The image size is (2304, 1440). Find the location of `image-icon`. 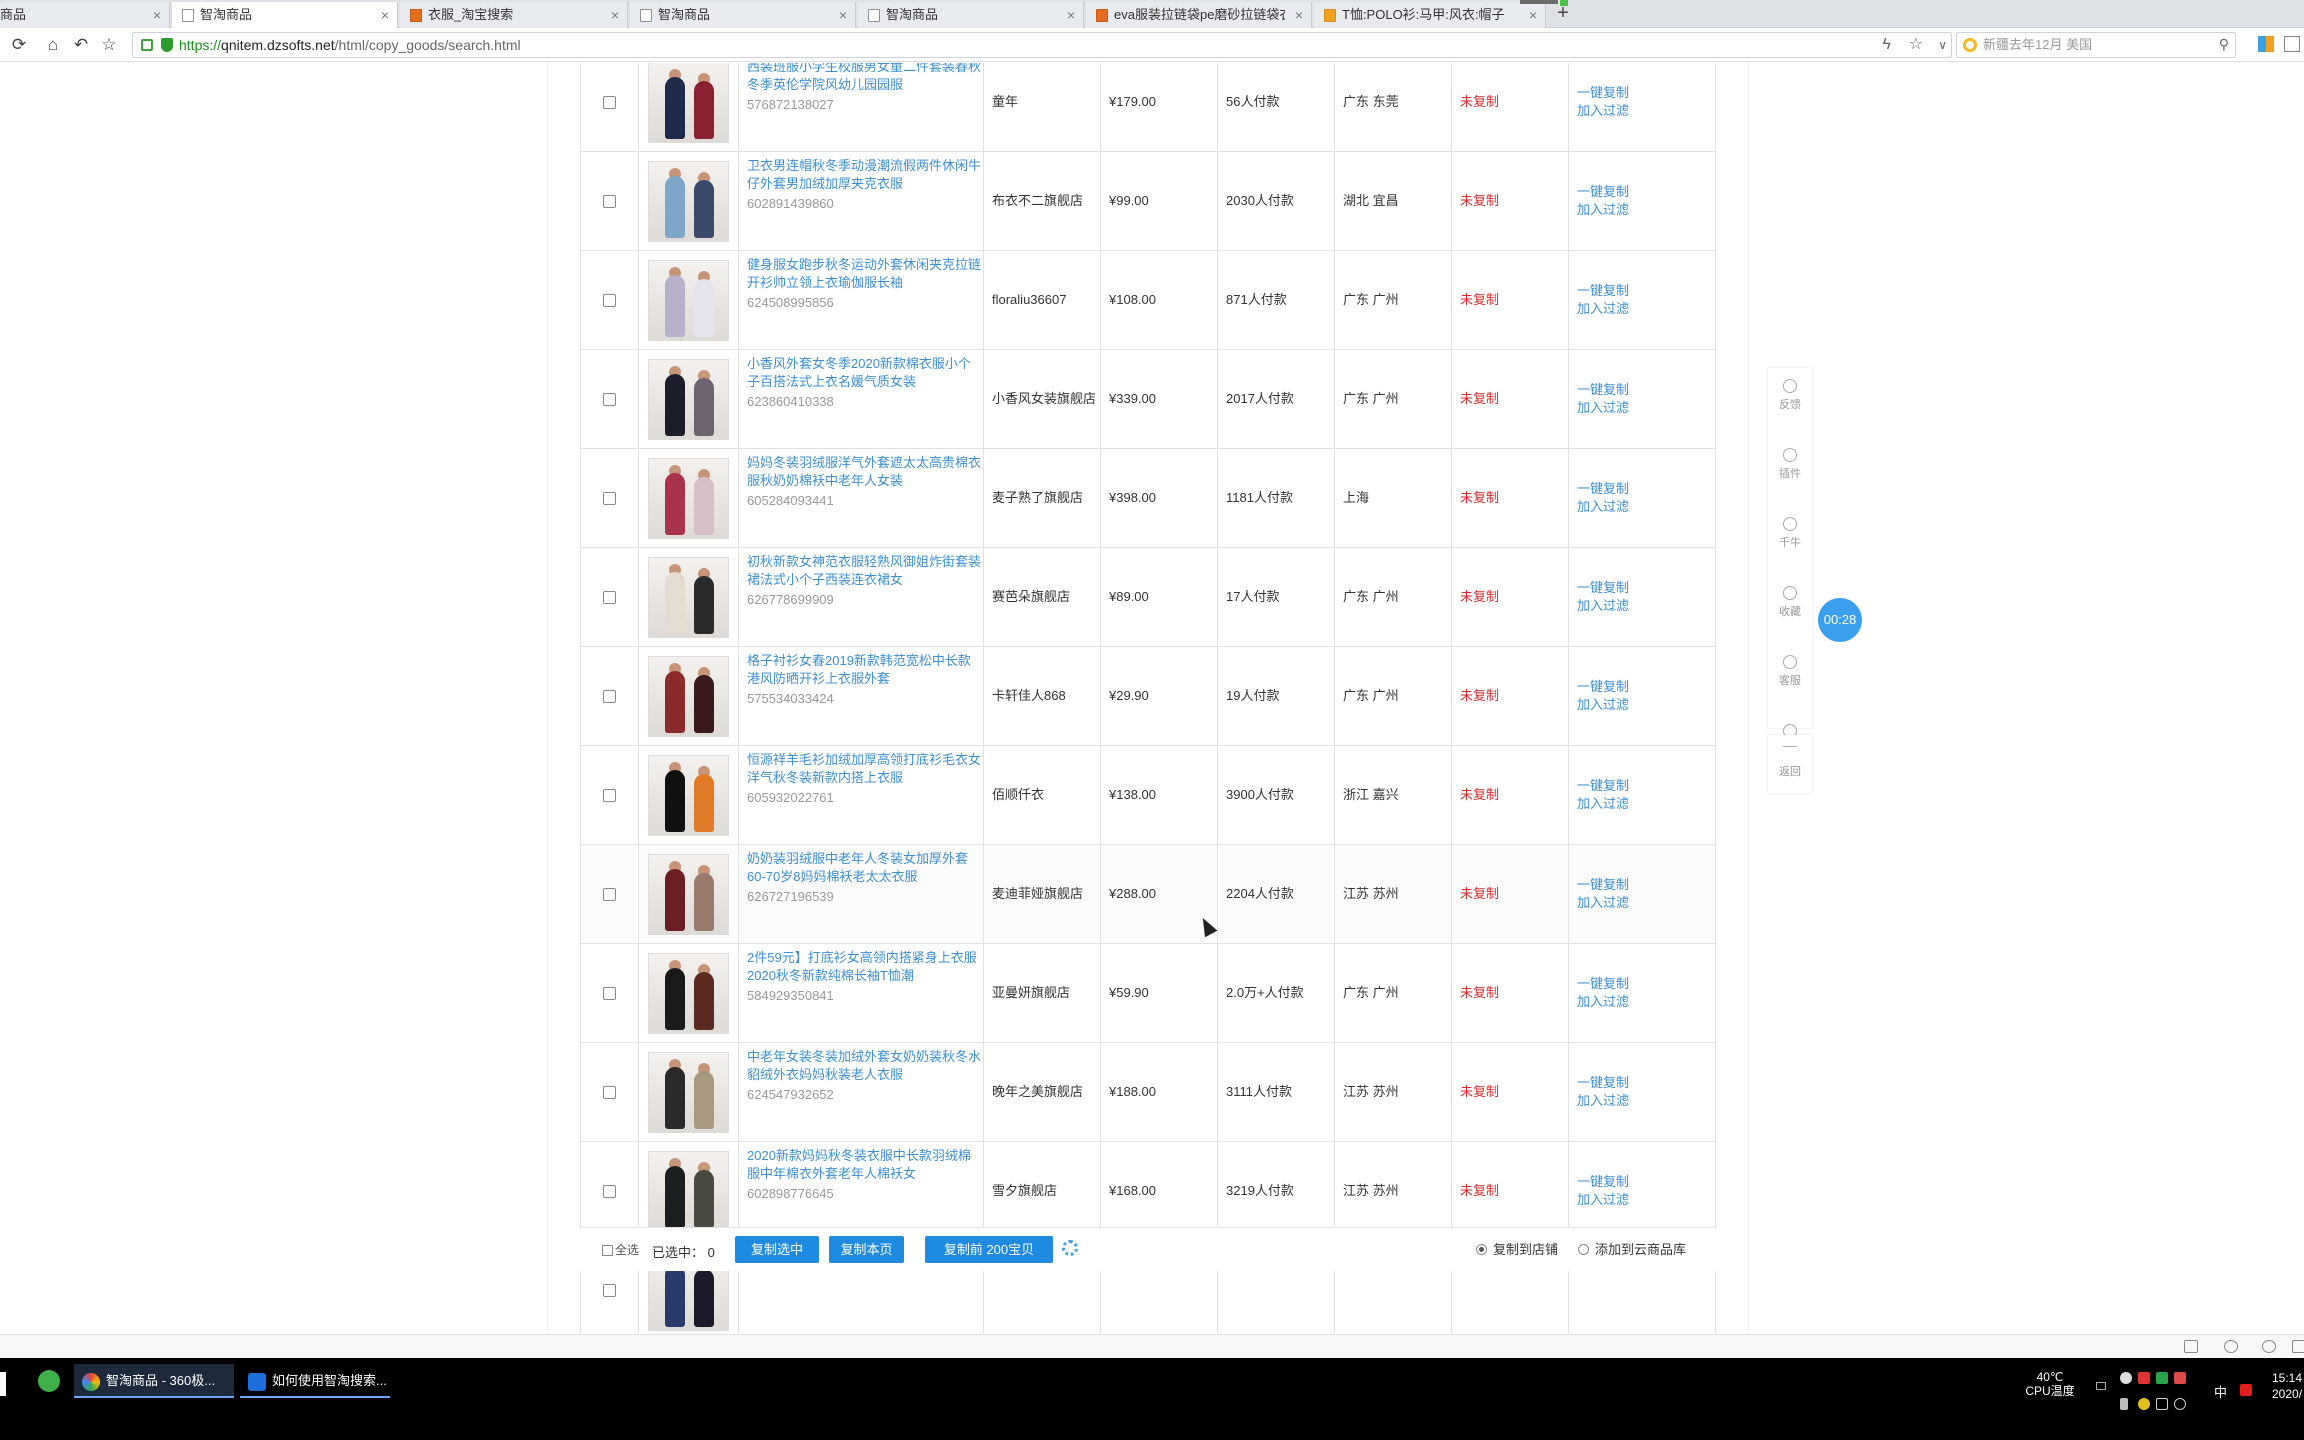

image-icon is located at coordinates (2191, 1346).